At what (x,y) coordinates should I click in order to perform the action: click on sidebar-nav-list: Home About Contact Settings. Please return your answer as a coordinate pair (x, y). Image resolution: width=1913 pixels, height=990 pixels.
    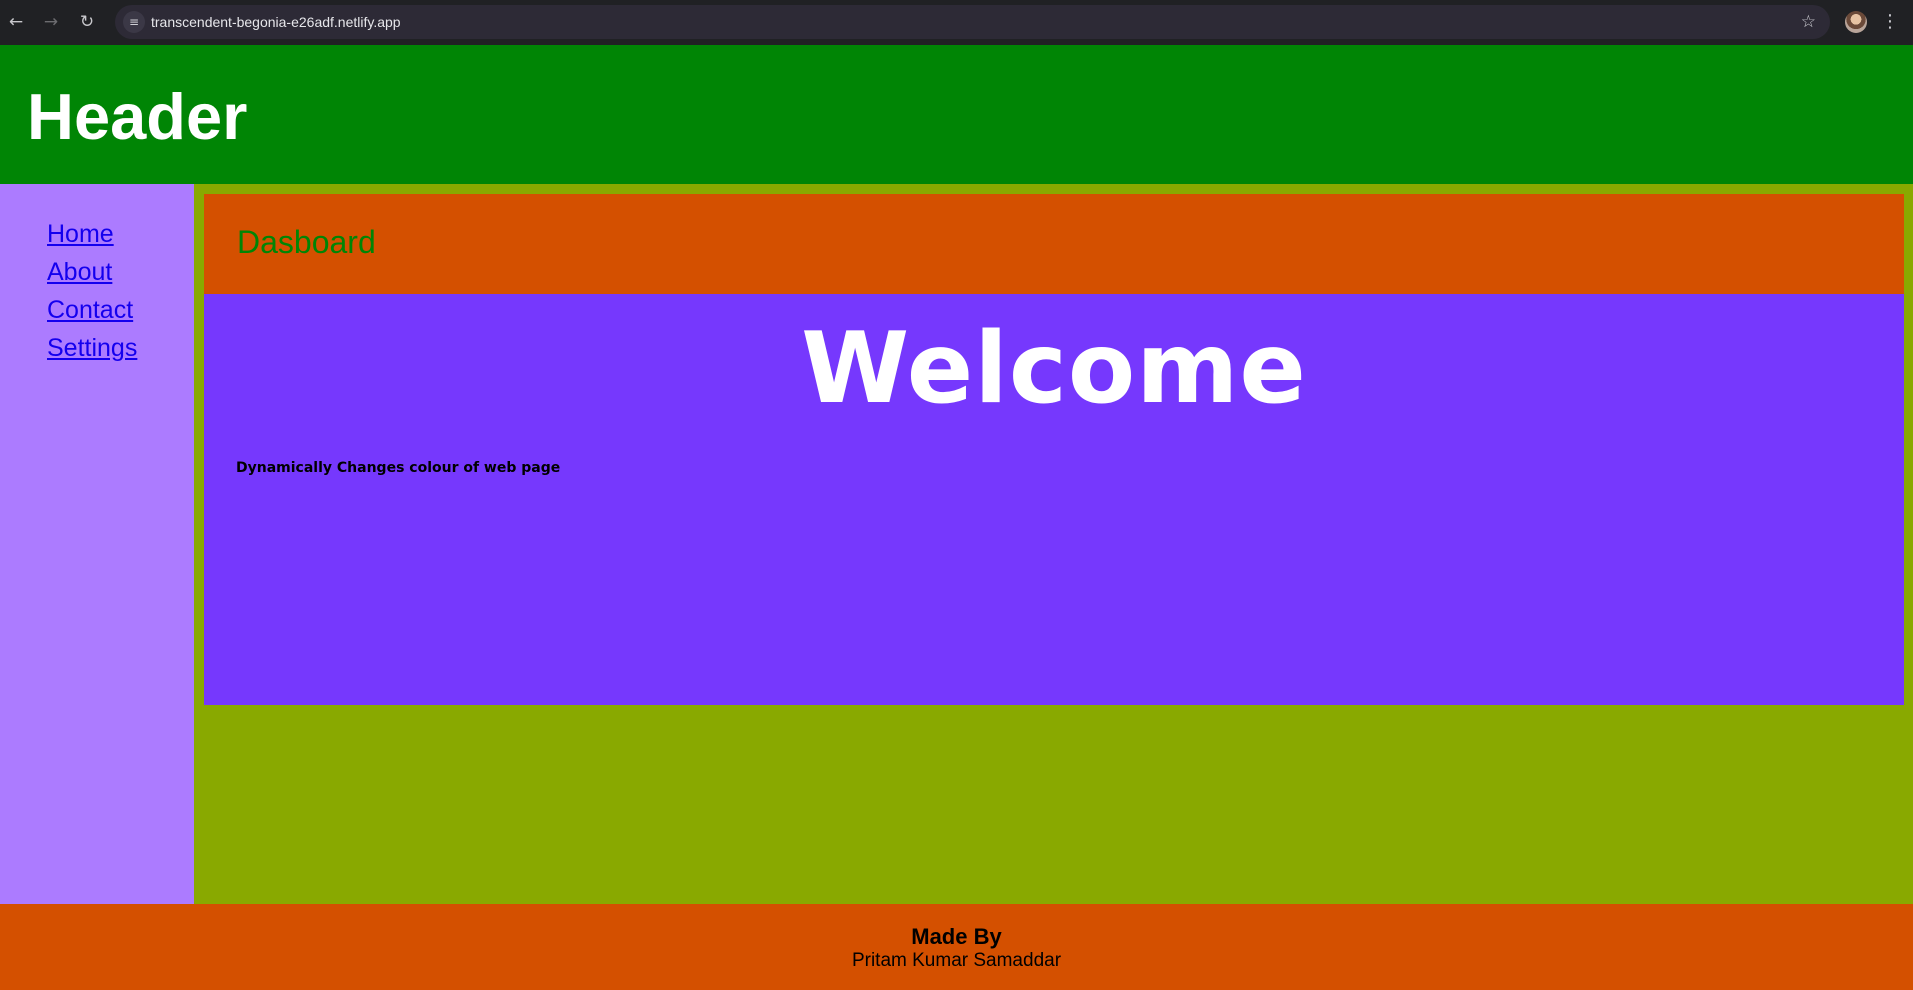
    Looking at the image, I should click on (92, 296).